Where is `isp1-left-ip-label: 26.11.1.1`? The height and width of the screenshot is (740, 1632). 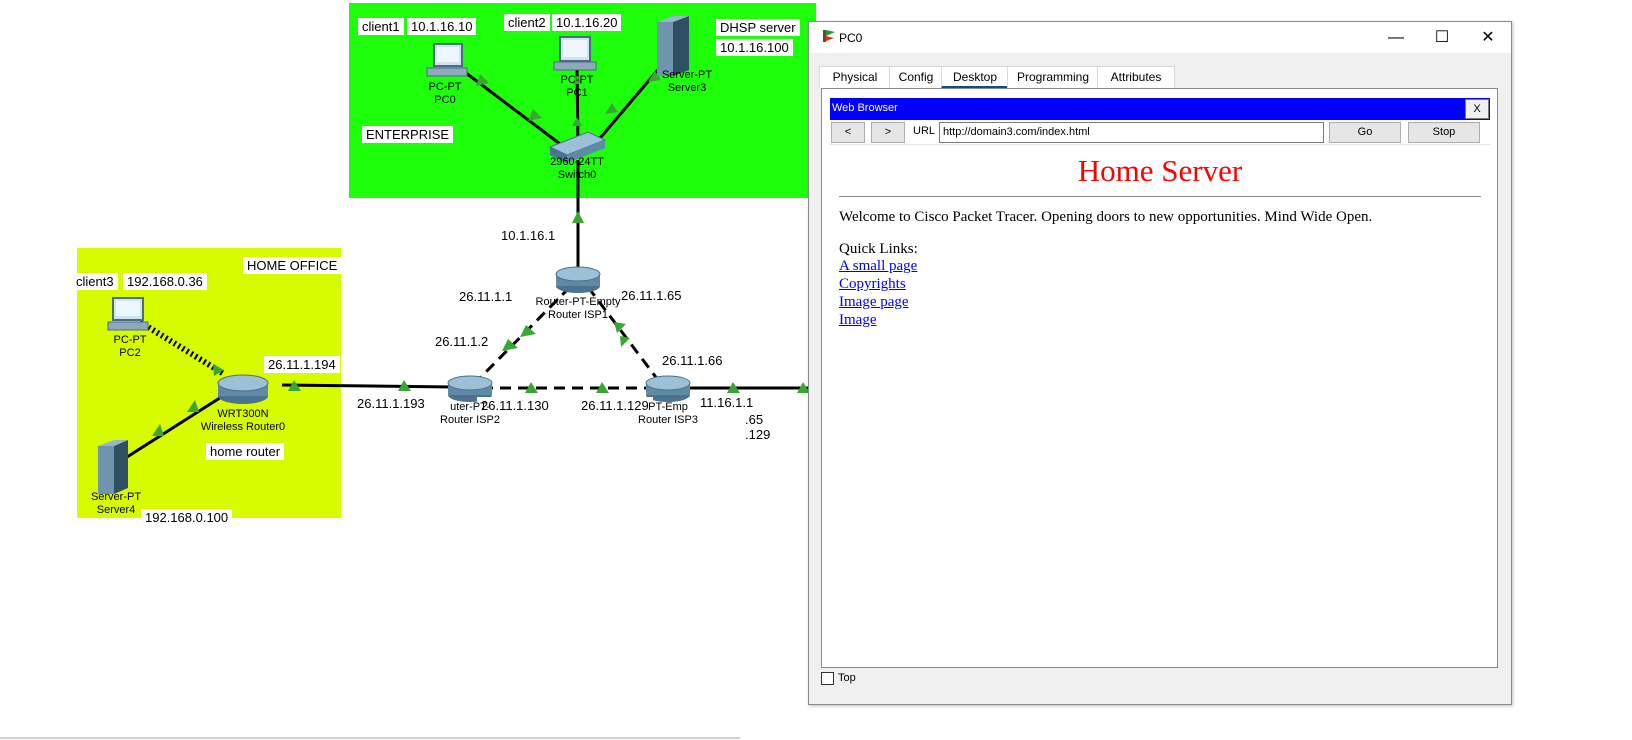
isp1-left-ip-label: 26.11.1.1 is located at coordinates (486, 296).